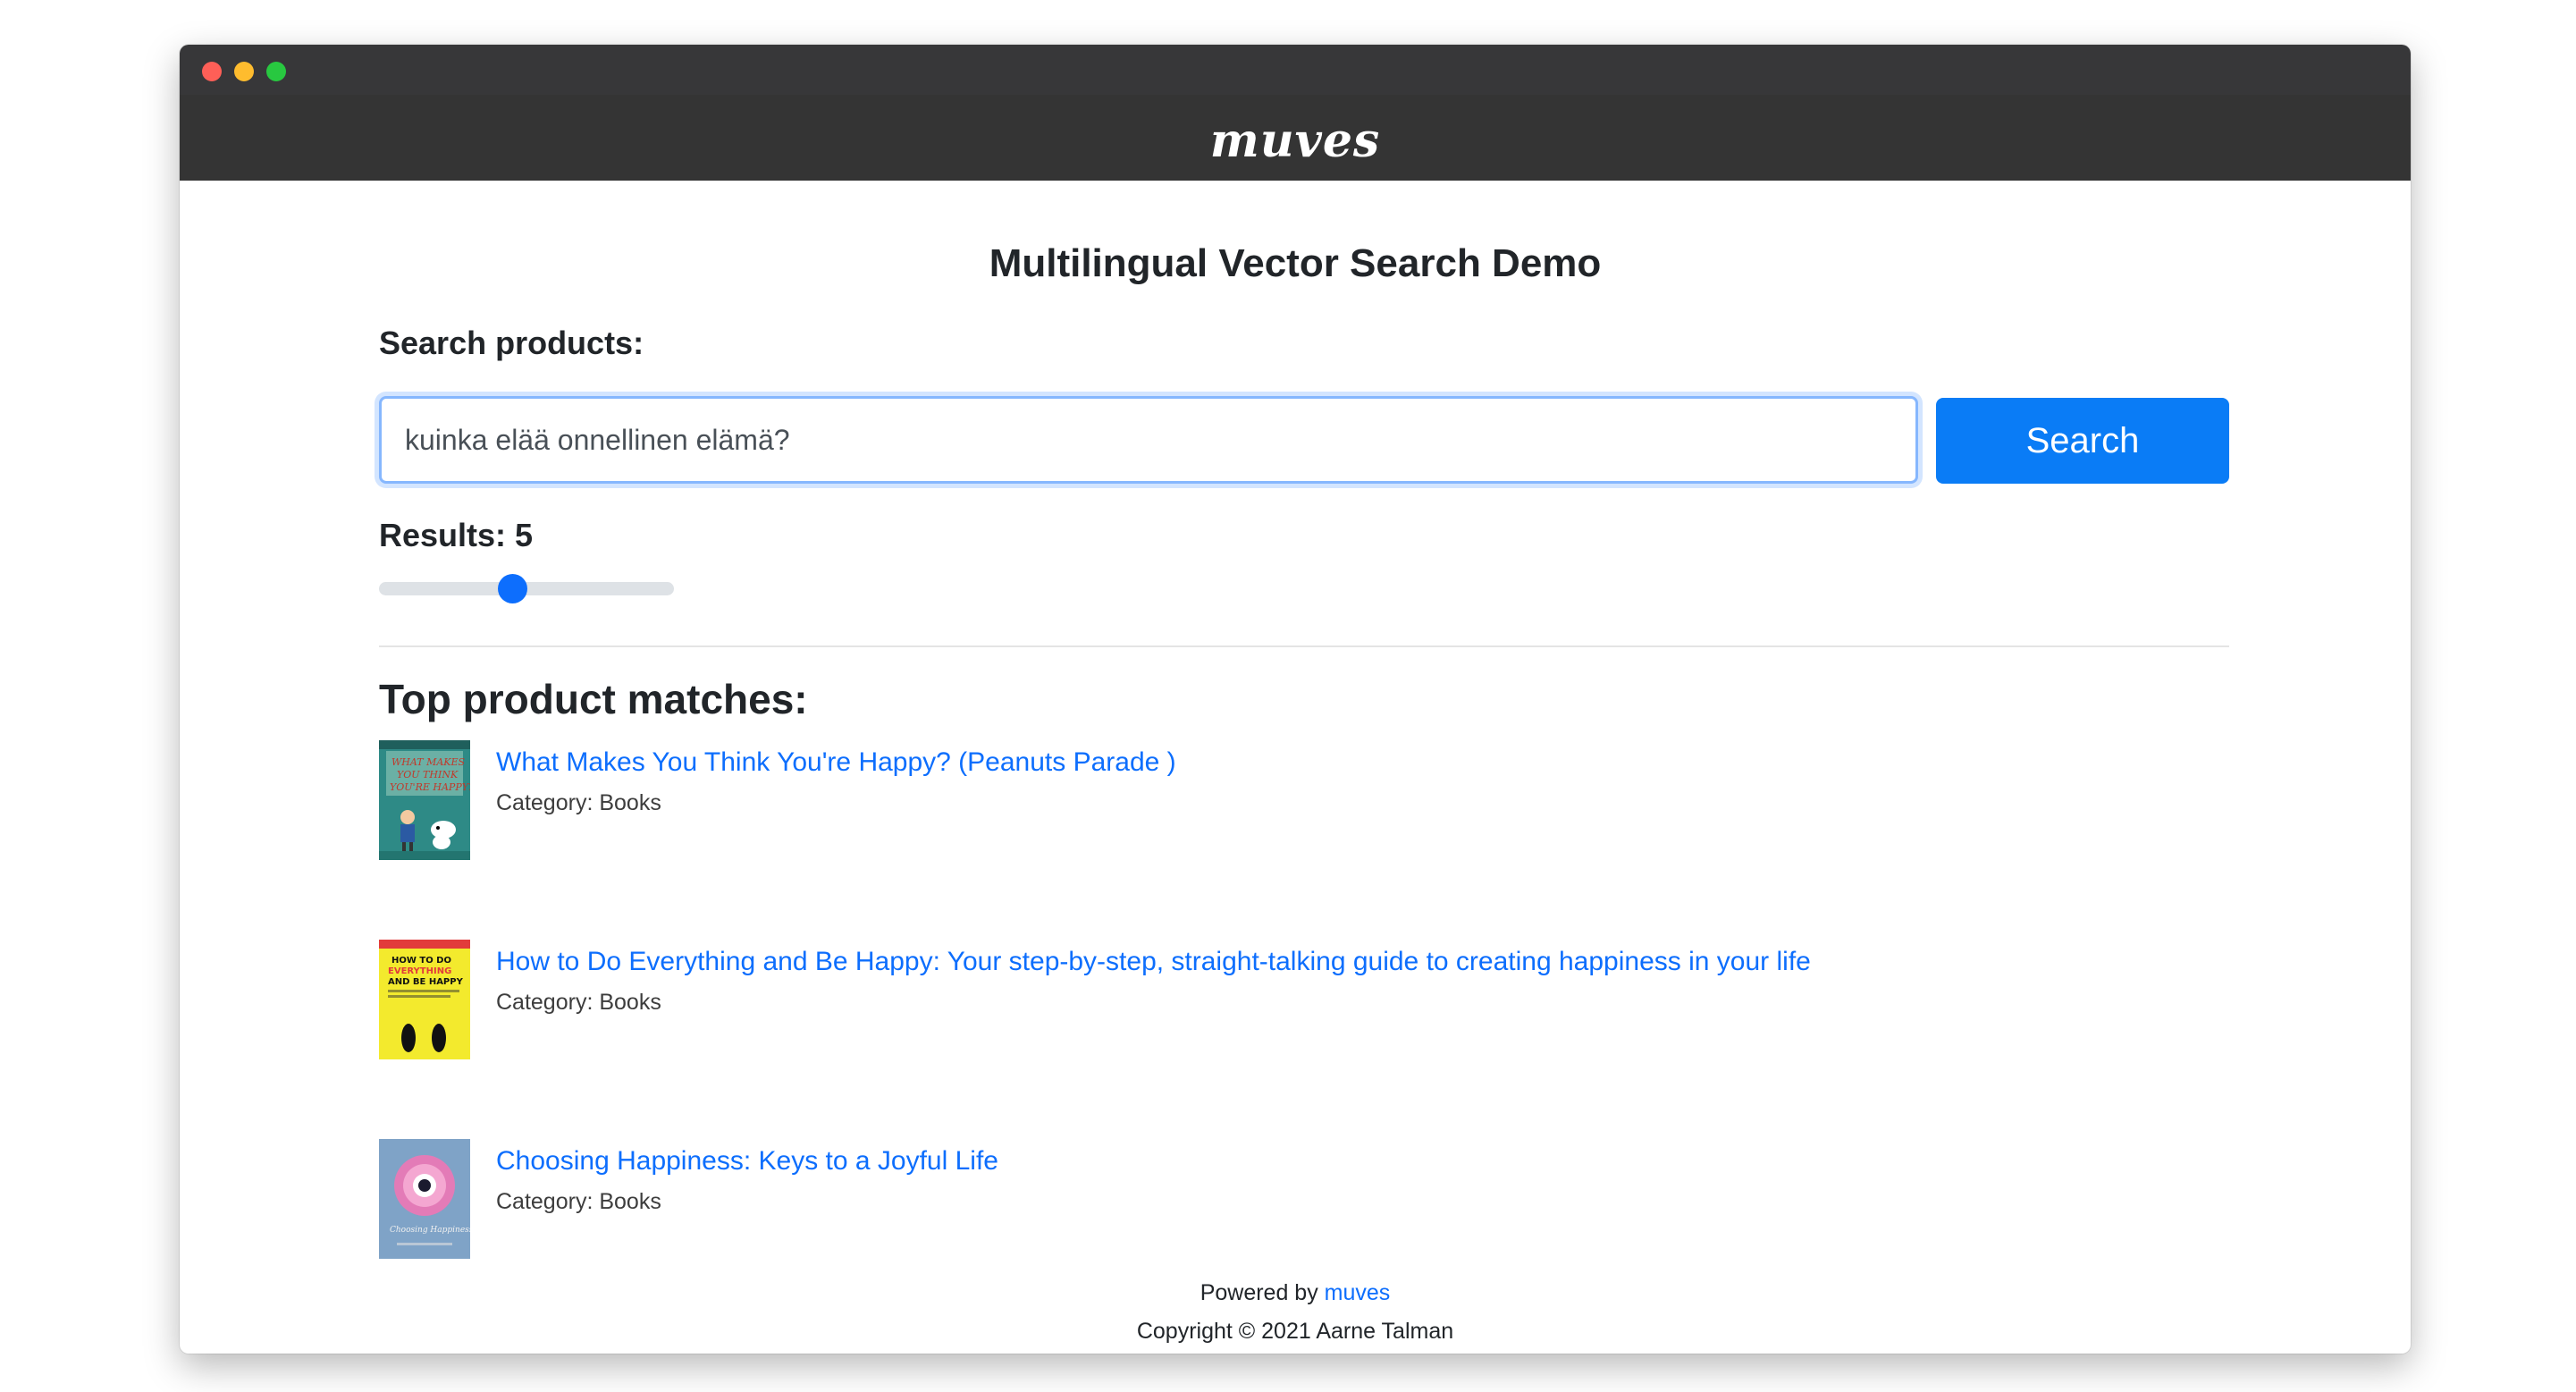 The image size is (2576, 1392). Describe the element at coordinates (1259, 1293) in the screenshot. I see `powered-by-text: Powered by` at that location.